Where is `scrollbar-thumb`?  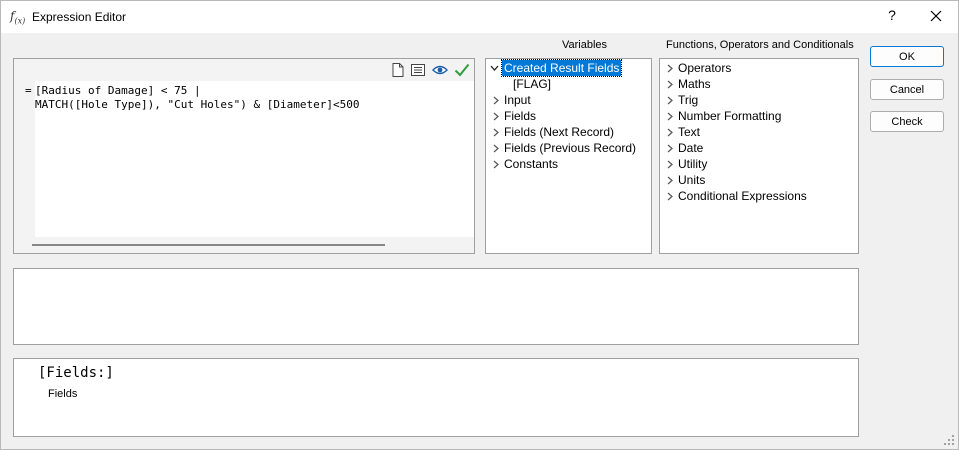
scrollbar-thumb is located at coordinates (208, 245).